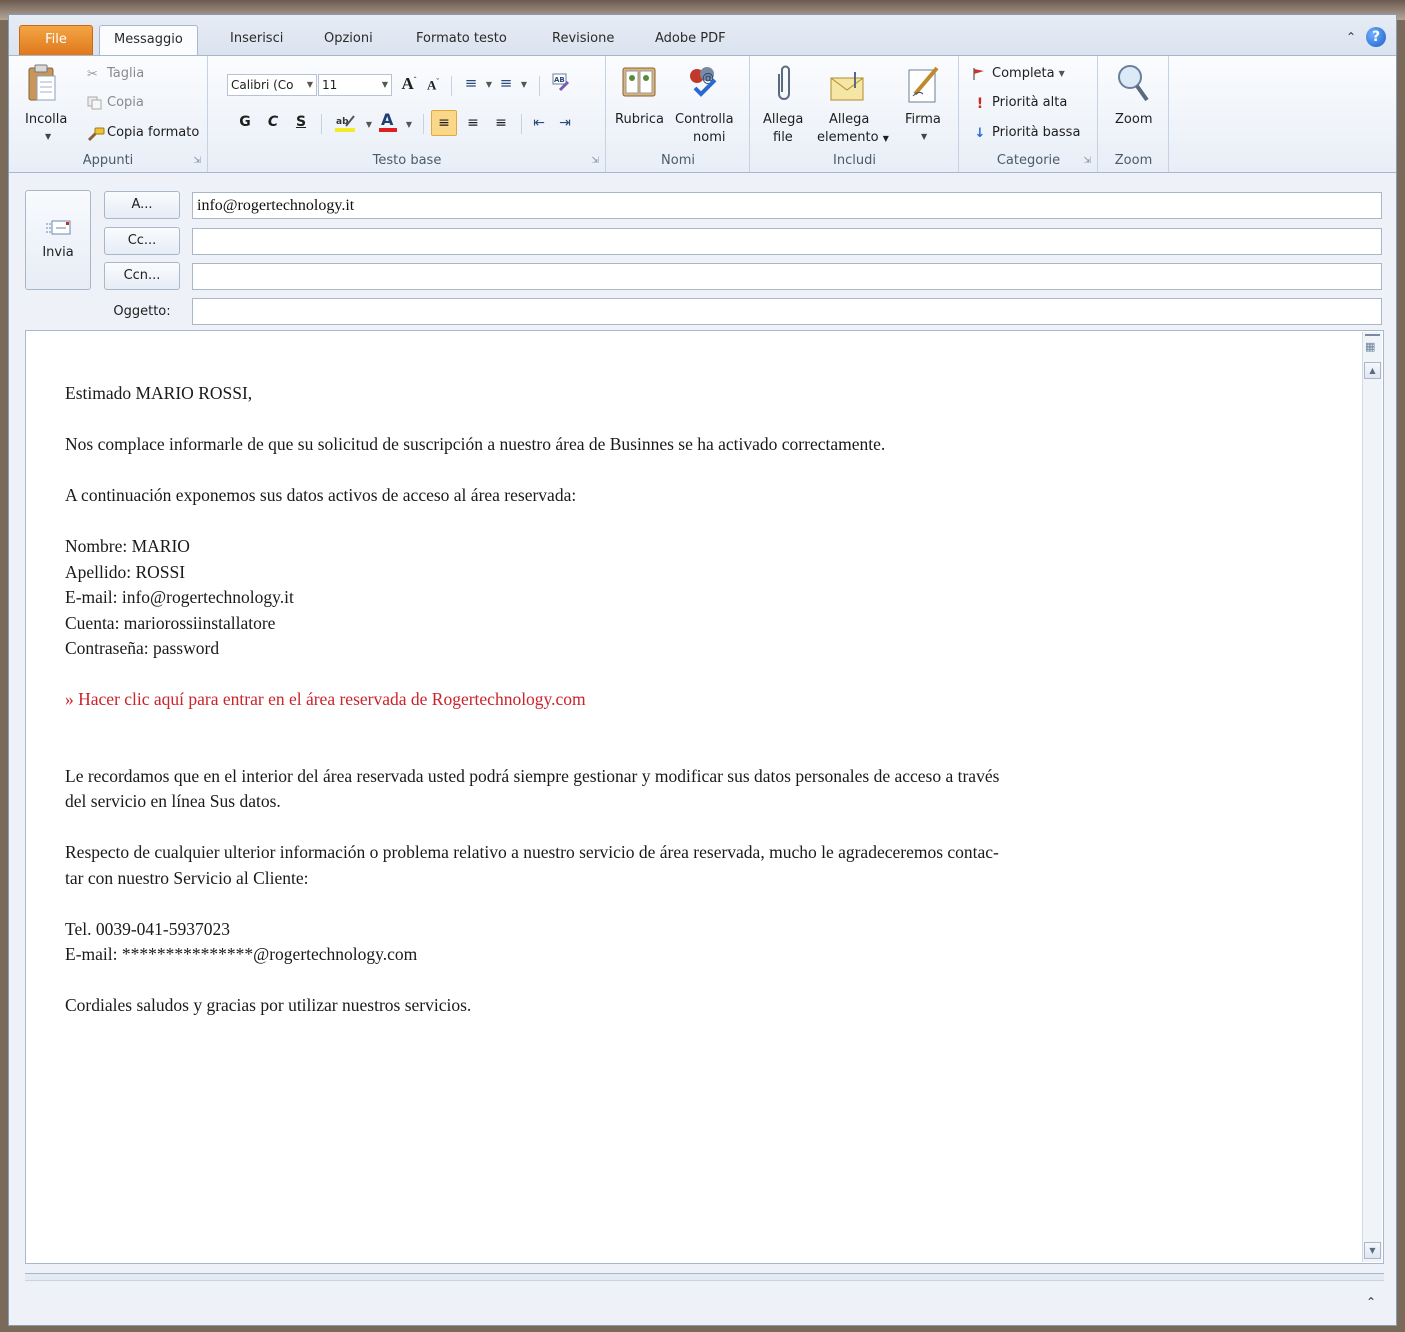 The image size is (1405, 1332). What do you see at coordinates (1372, 335) in the screenshot?
I see `split-handle-icon` at bounding box center [1372, 335].